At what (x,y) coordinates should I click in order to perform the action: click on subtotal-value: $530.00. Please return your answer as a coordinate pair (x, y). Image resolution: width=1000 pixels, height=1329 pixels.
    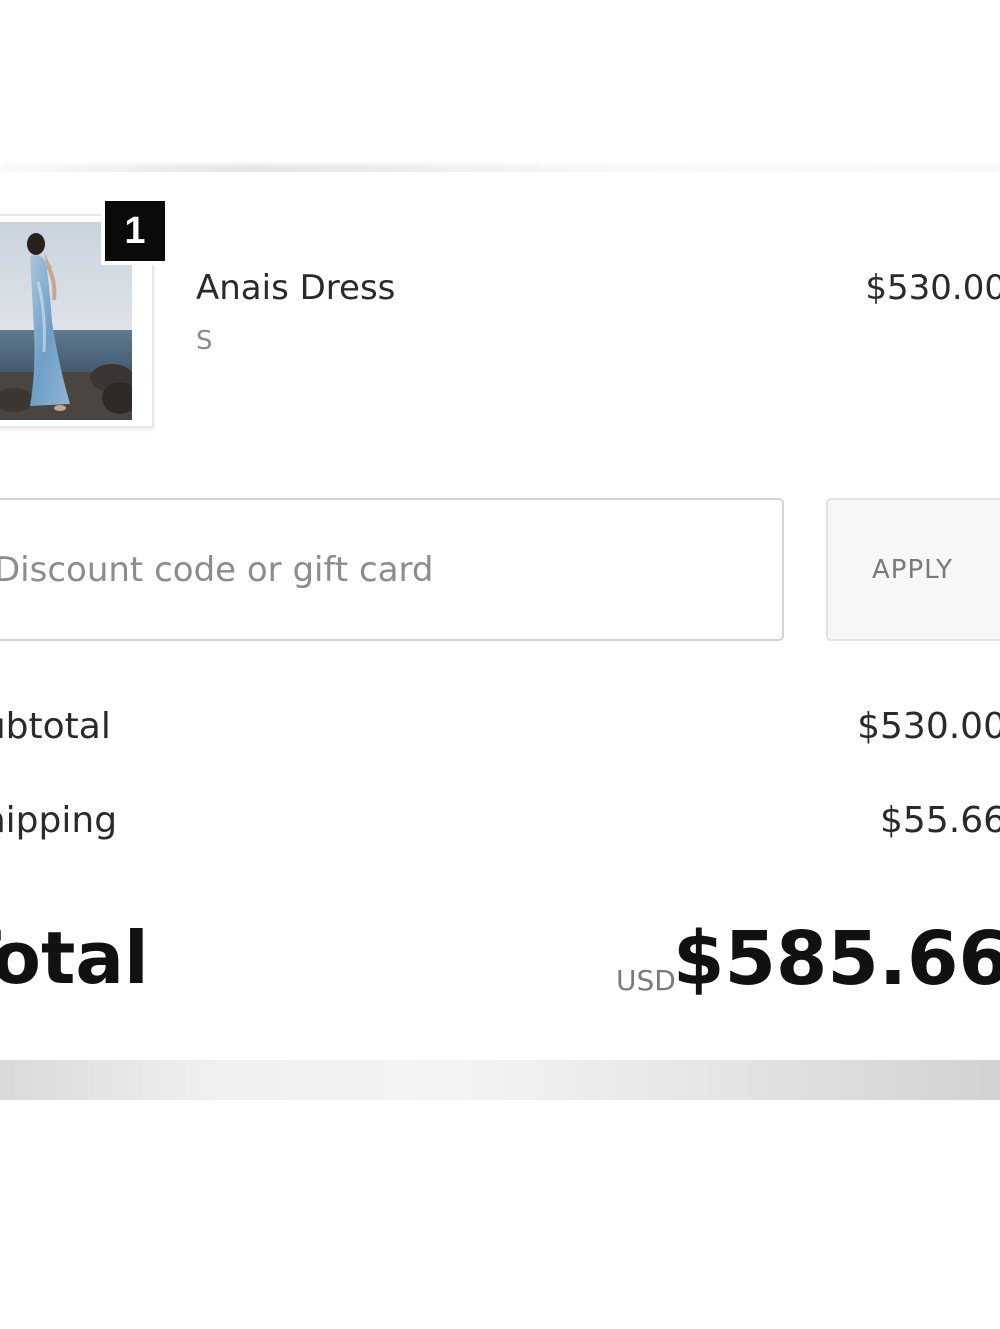
    Looking at the image, I should click on (928, 726).